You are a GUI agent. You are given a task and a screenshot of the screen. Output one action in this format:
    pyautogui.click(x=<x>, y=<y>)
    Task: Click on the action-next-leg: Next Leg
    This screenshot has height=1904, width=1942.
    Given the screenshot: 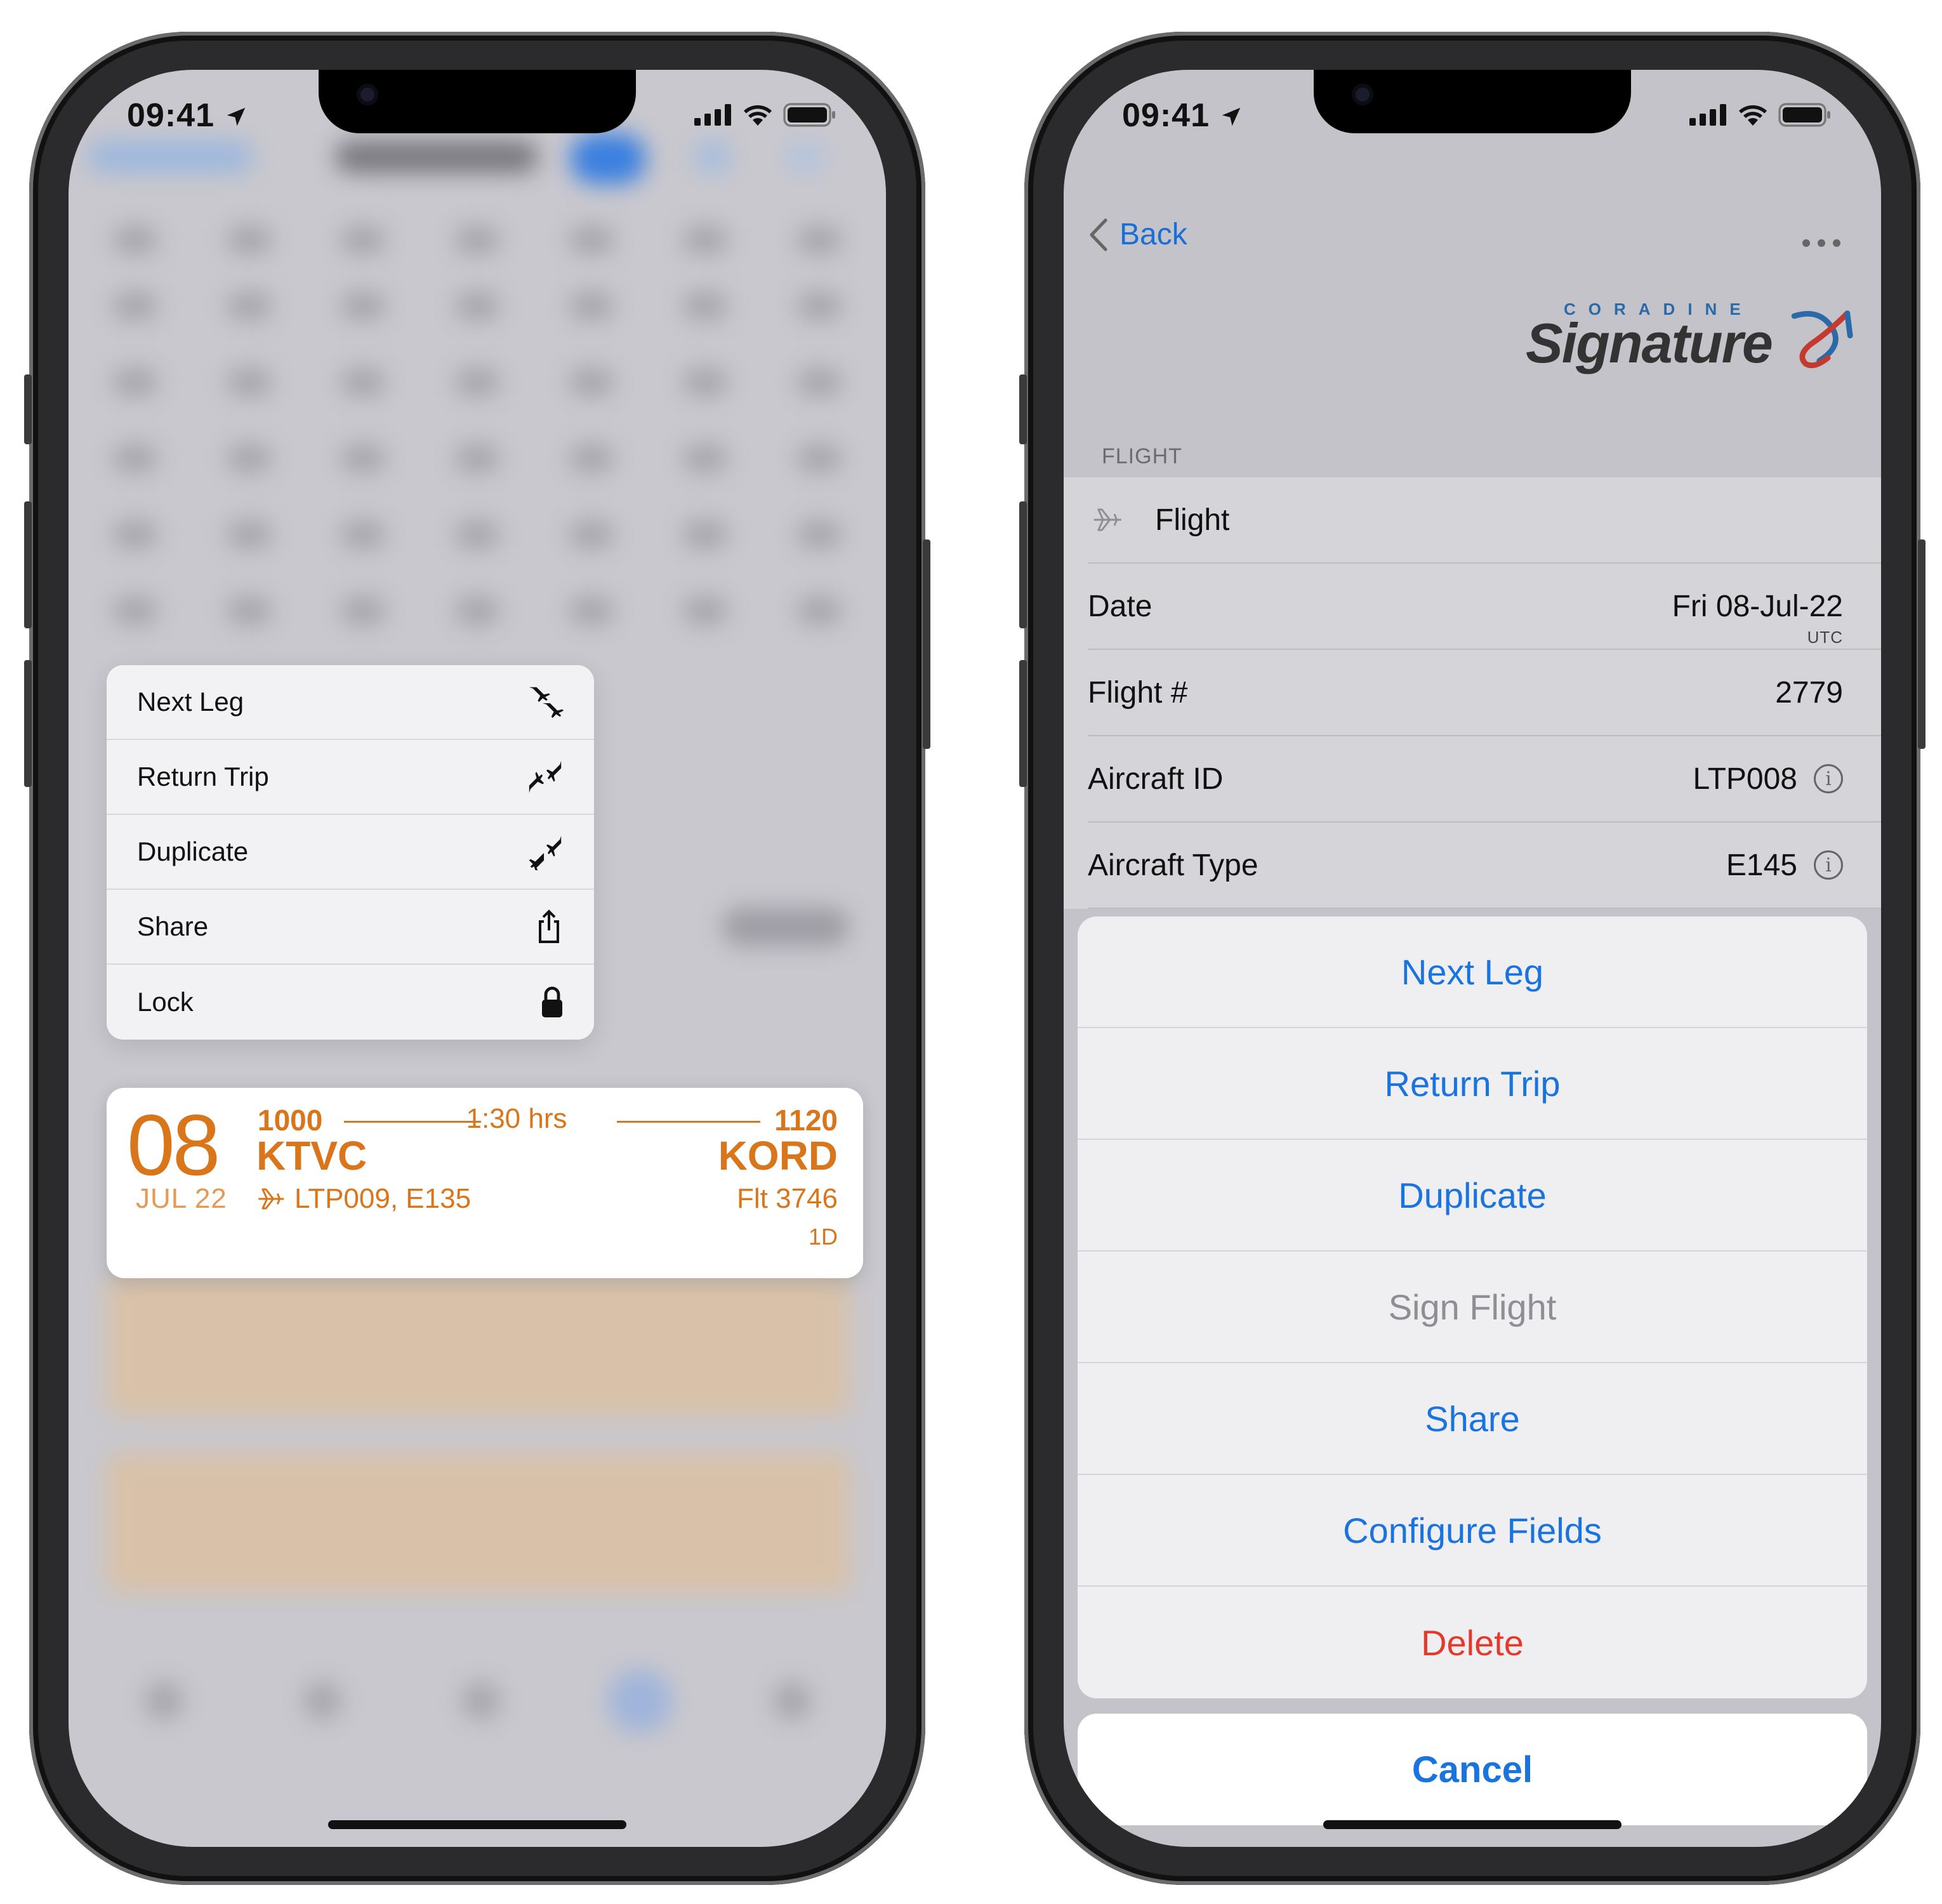 What is the action you would take?
    pyautogui.click(x=1472, y=972)
    